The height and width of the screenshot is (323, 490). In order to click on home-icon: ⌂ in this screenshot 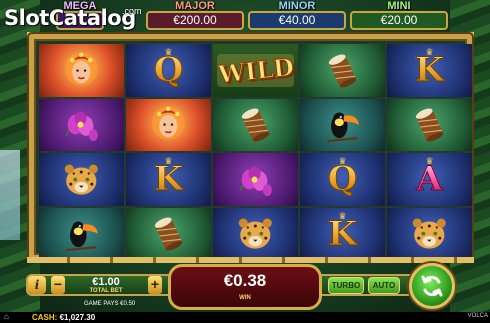, I will do `click(10, 317)`.